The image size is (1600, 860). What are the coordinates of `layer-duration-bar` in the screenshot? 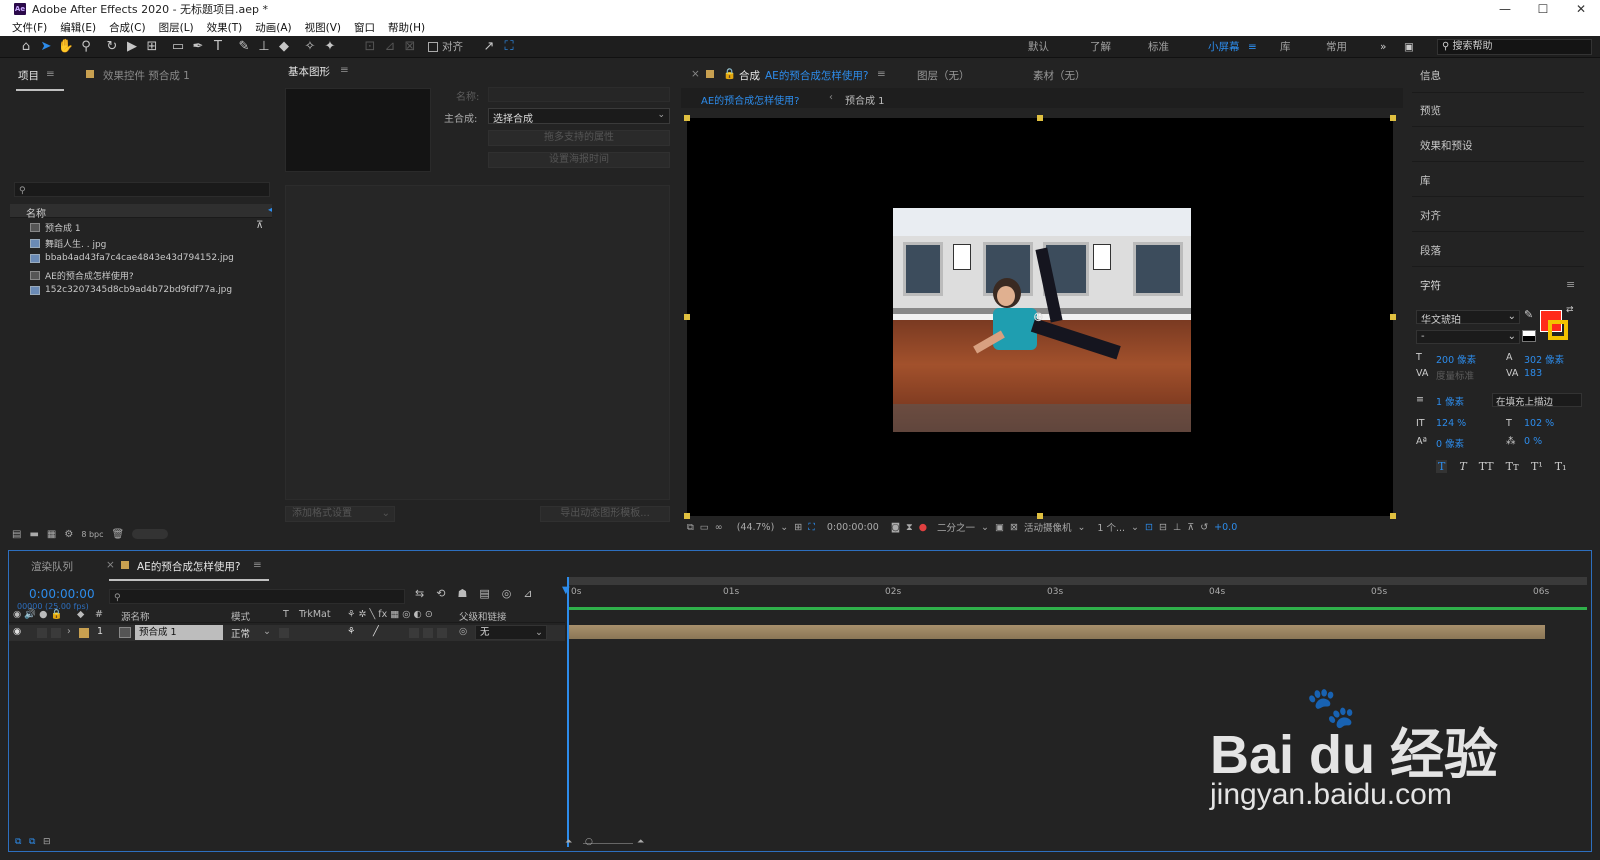 It's located at (1057, 632).